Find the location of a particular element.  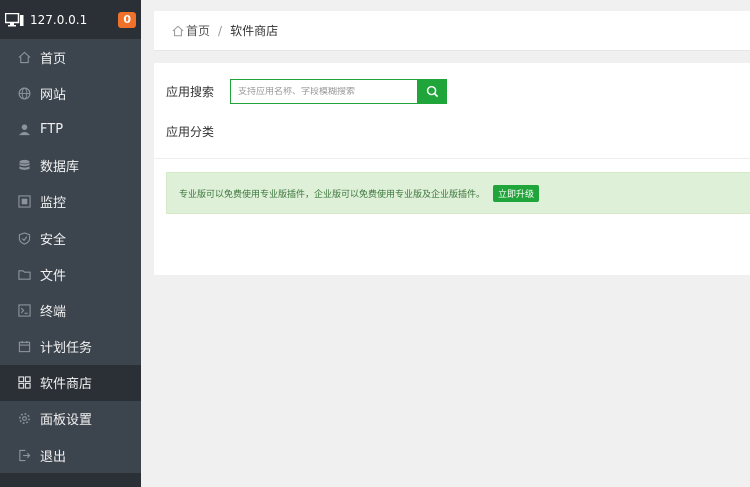

divider is located at coordinates (452, 158).